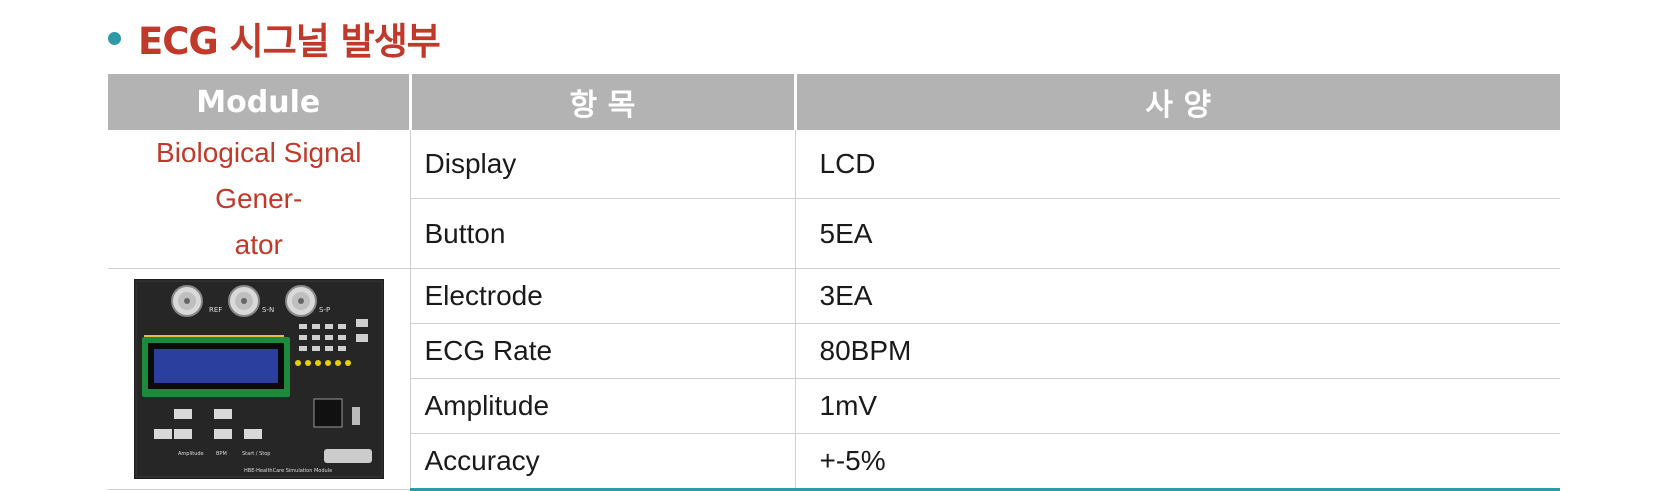 This screenshot has height=491, width=1668. Describe the element at coordinates (603, 165) in the screenshot. I see `item-cell: Display` at that location.